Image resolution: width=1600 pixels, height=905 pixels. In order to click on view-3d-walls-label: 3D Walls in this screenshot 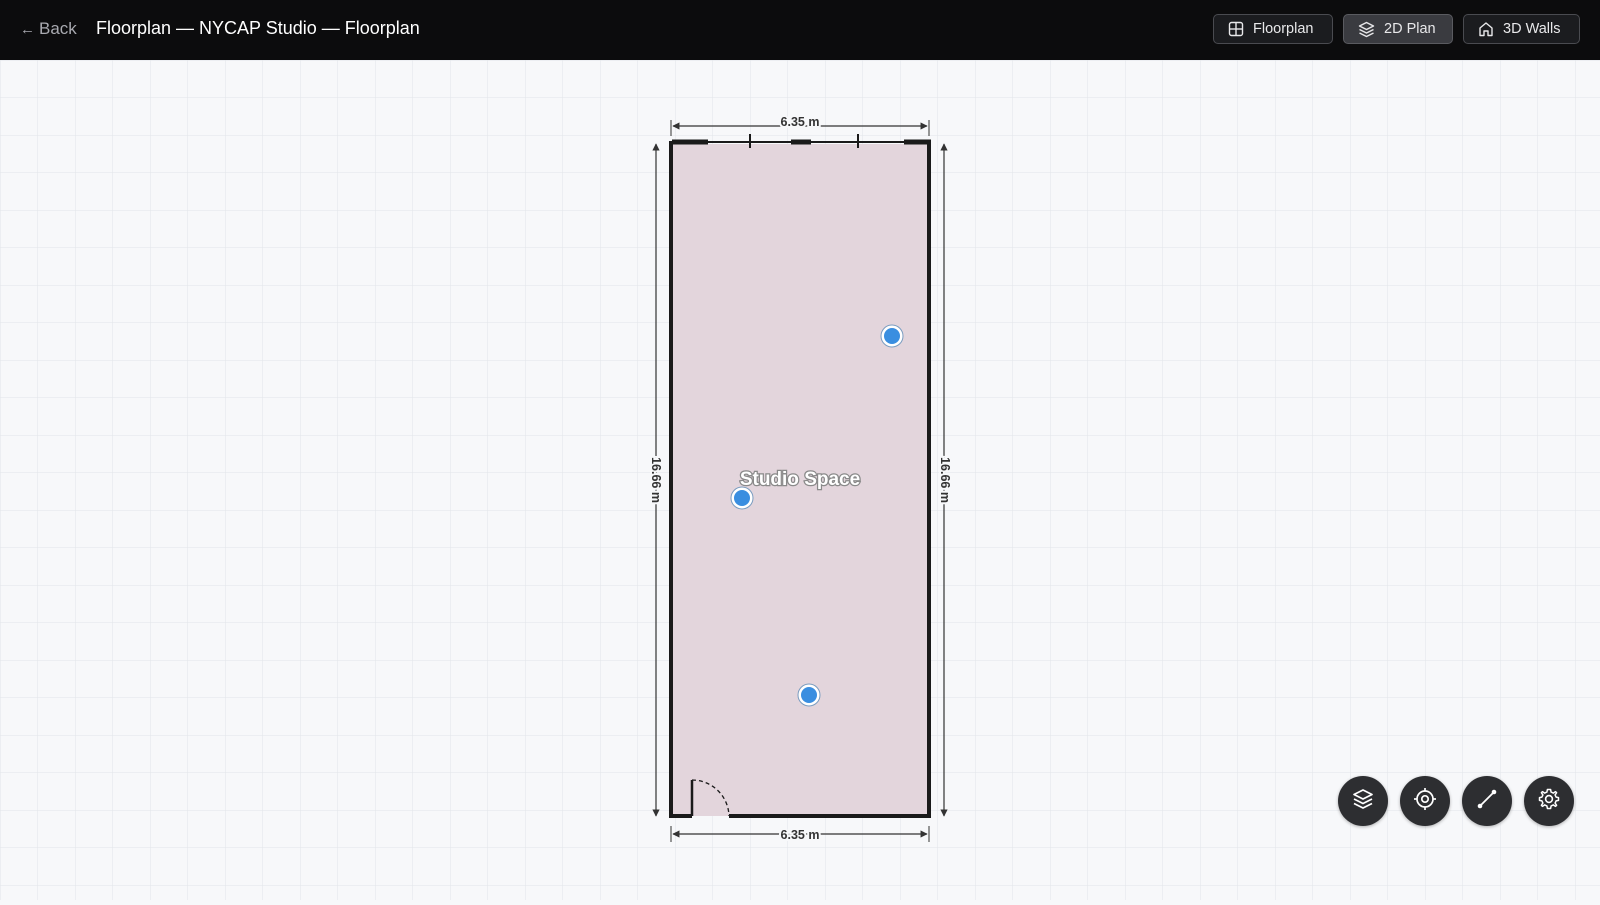, I will do `click(1532, 29)`.